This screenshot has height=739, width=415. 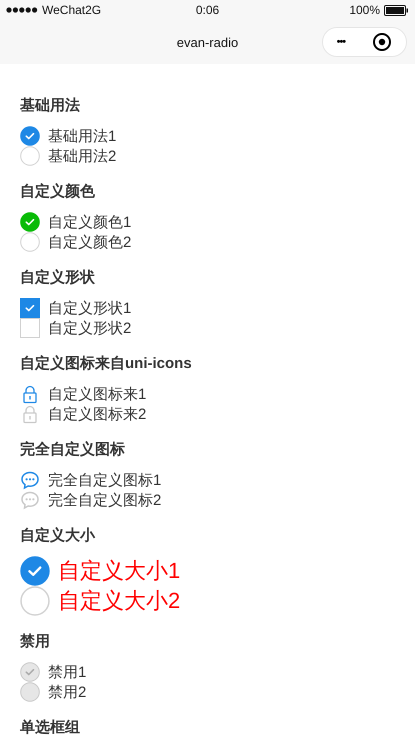 I want to click on close-icon, so click(x=382, y=42).